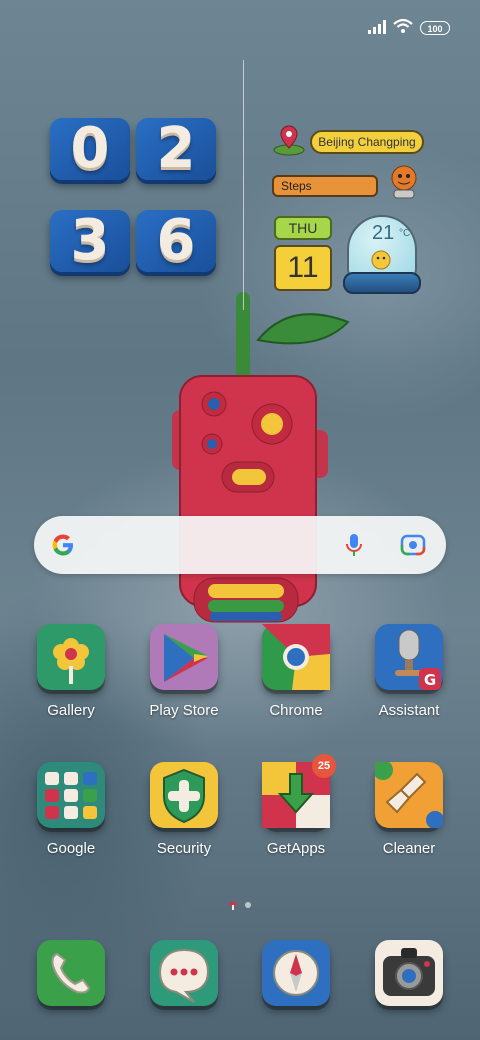 This screenshot has height=1040, width=480. Describe the element at coordinates (296, 848) in the screenshot. I see `app-label: GetApps` at that location.